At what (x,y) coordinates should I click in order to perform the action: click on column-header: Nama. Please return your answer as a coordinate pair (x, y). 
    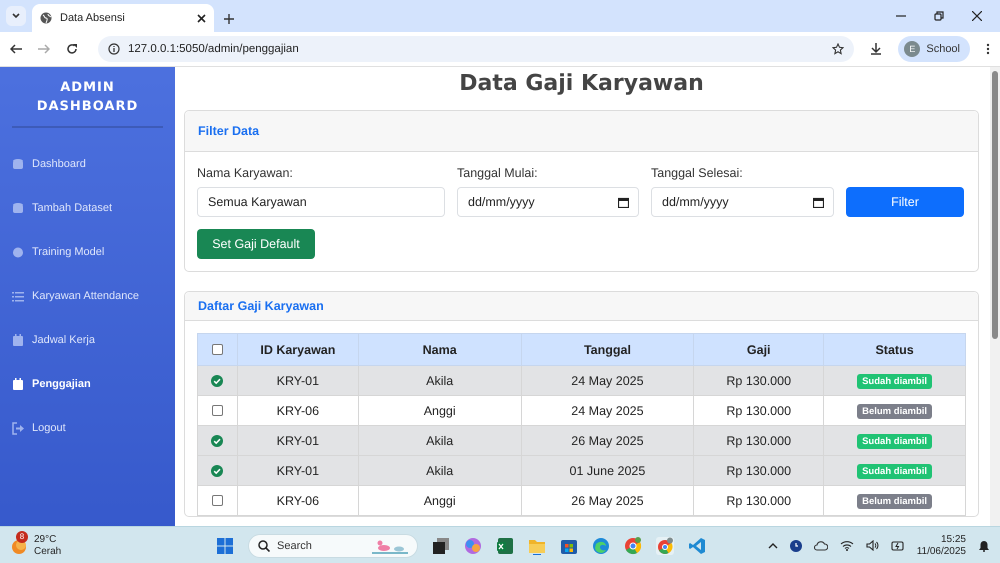
    Looking at the image, I should click on (440, 350).